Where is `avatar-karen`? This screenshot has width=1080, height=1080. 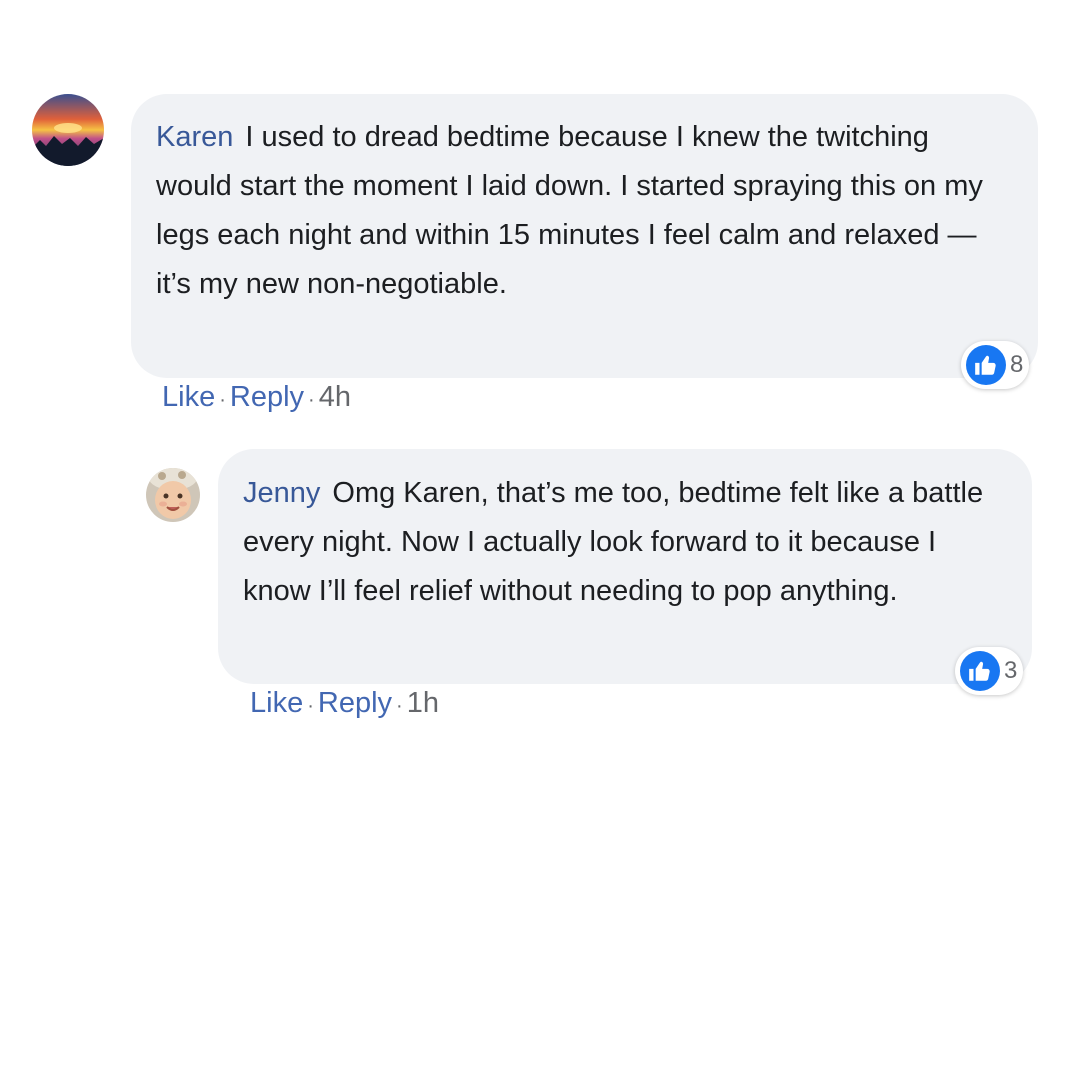
avatar-karen is located at coordinates (68, 130).